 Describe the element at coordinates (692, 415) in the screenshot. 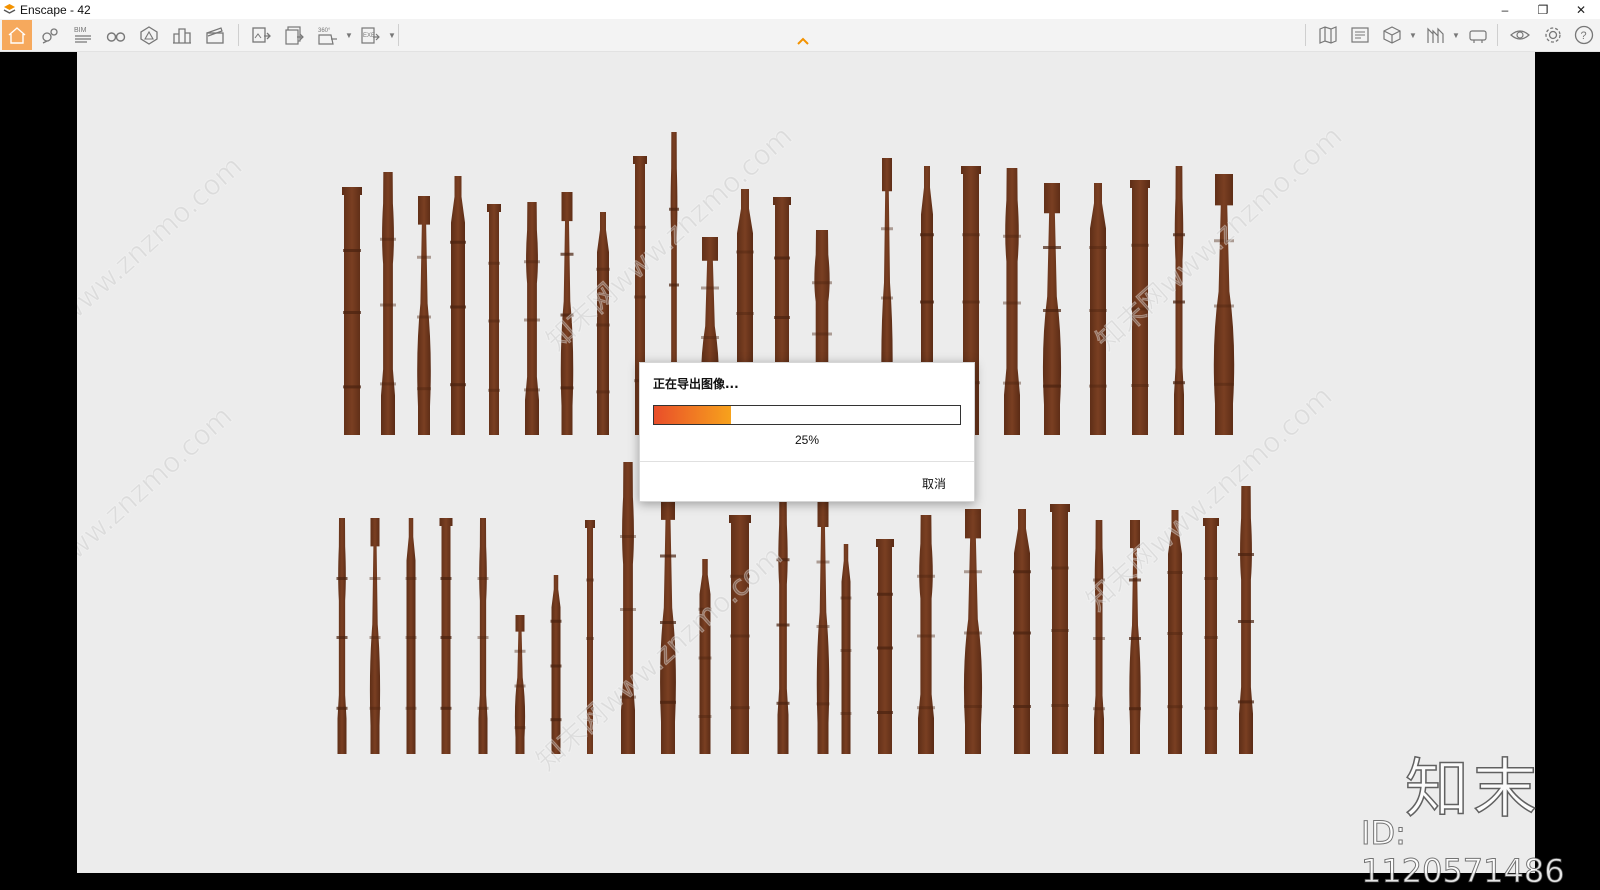

I see `progress-bar-fill` at that location.